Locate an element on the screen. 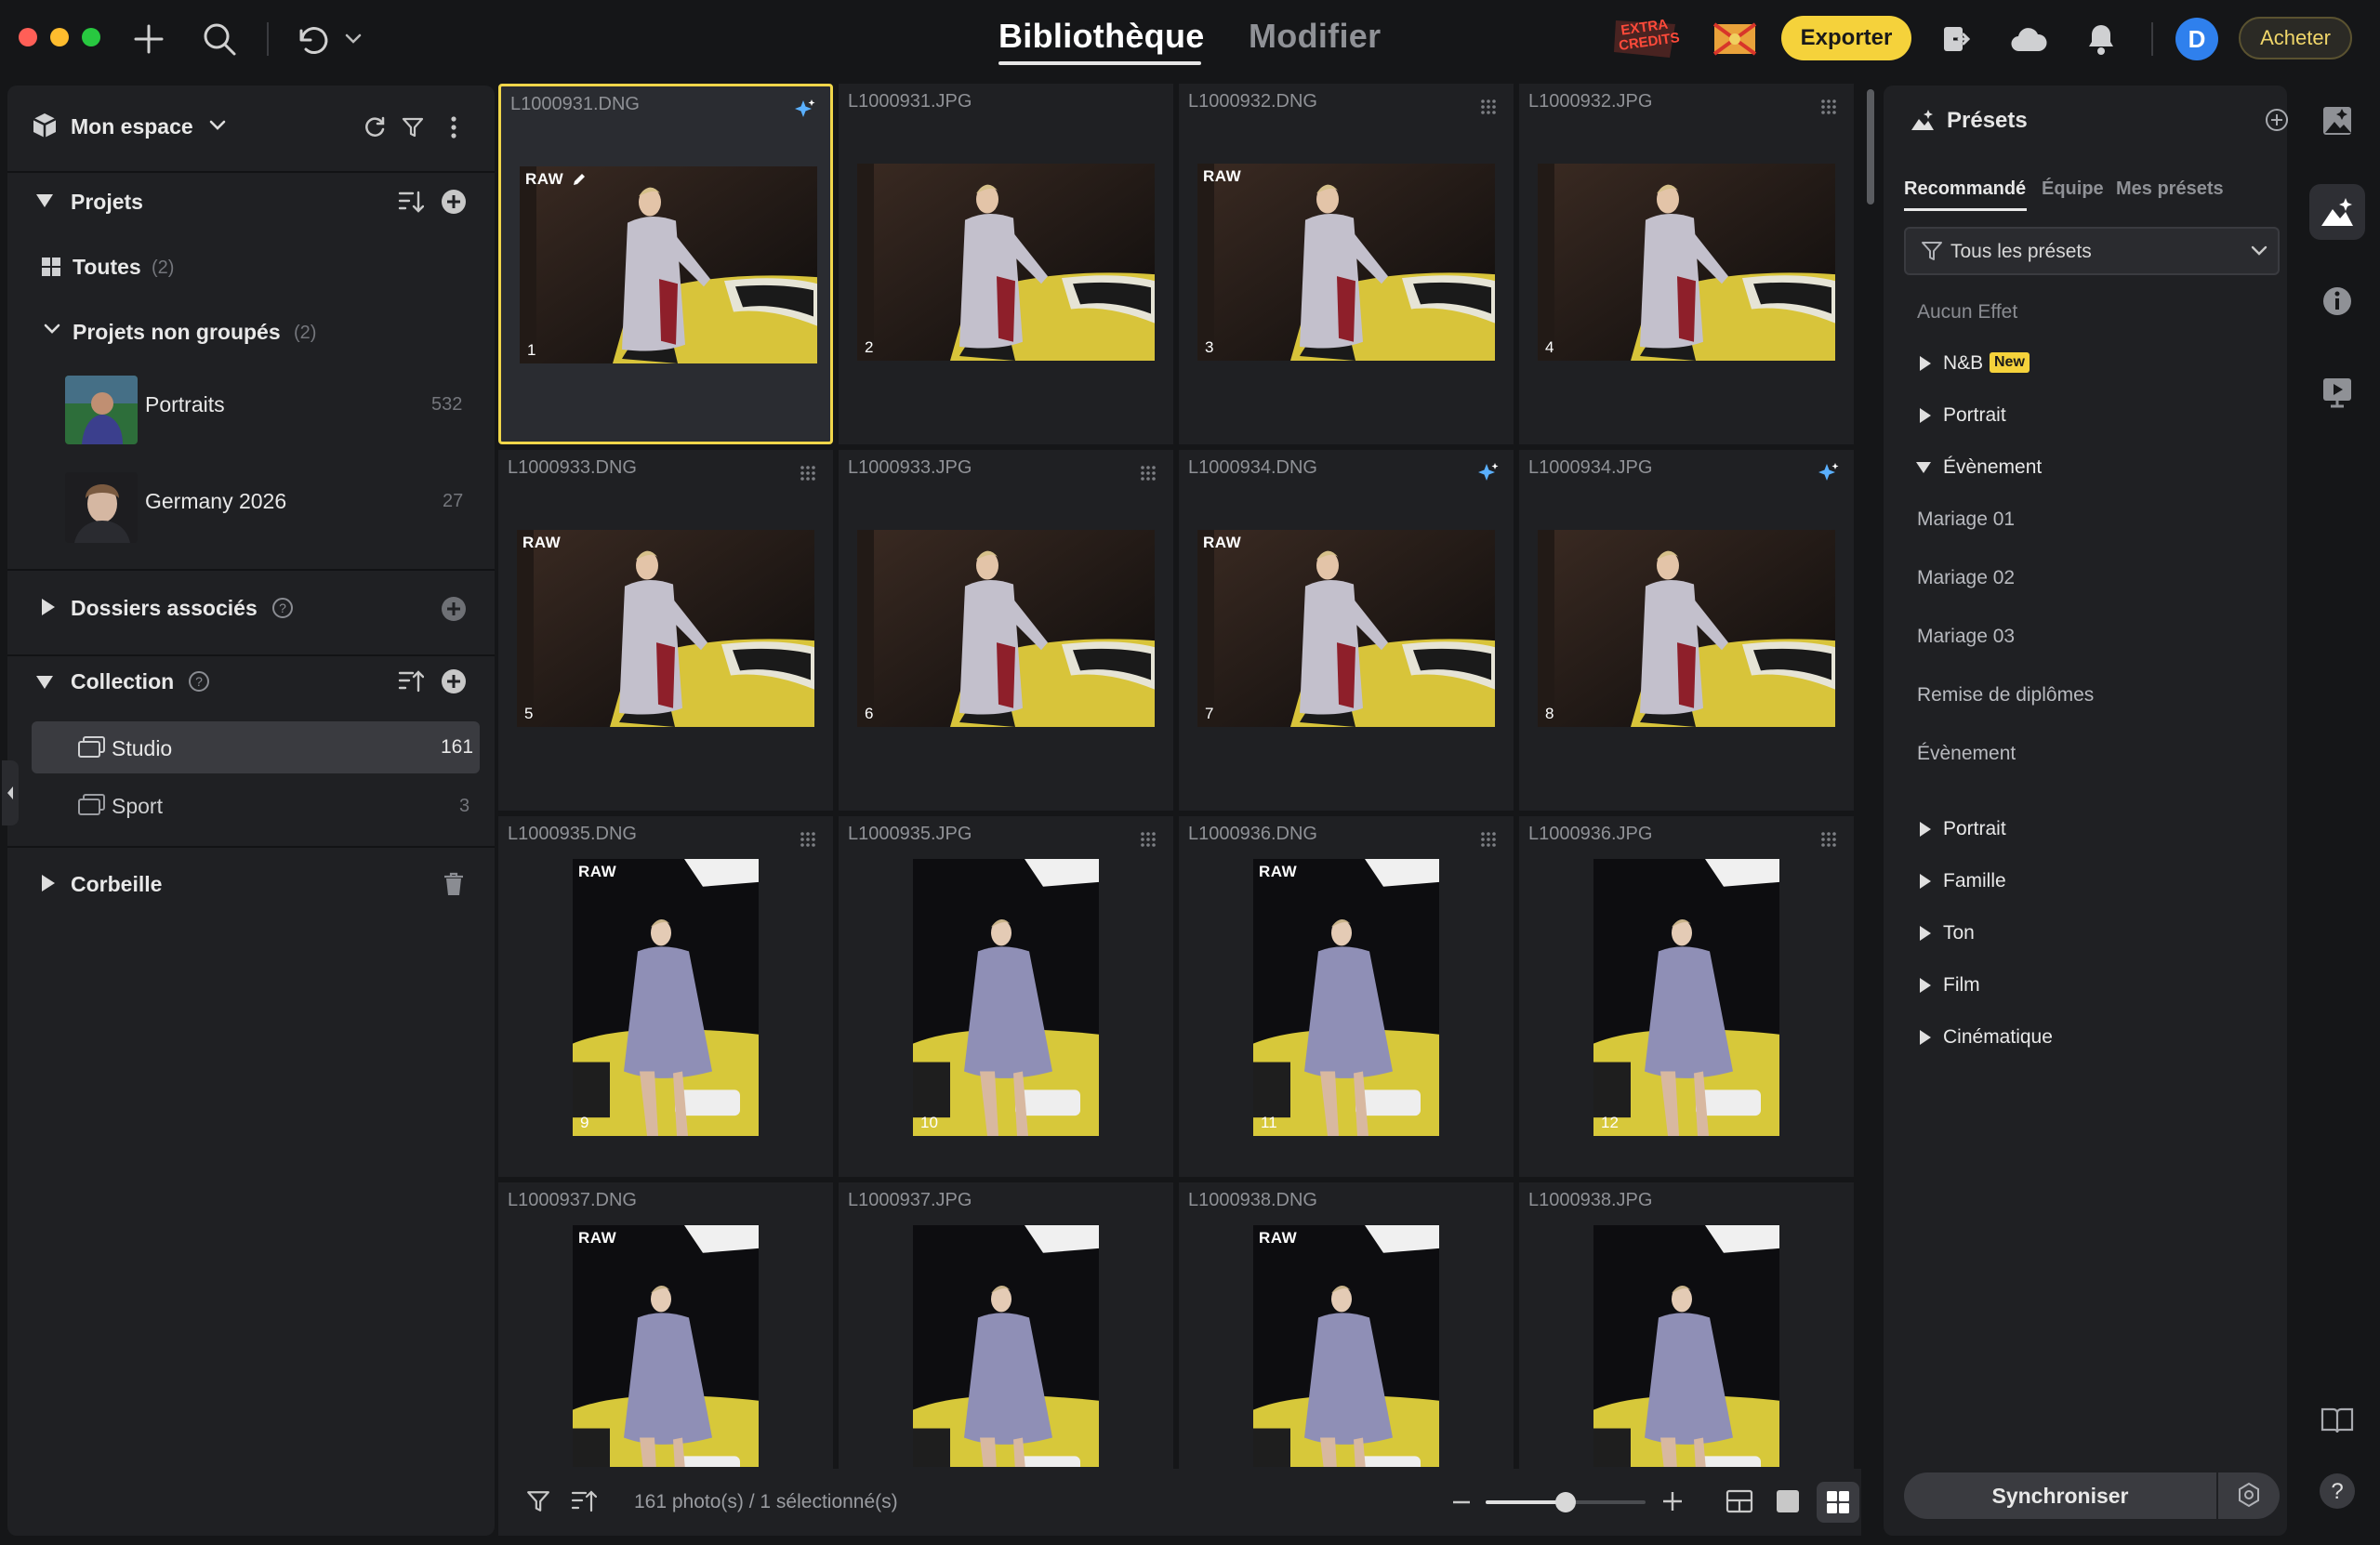 Image resolution: width=2380 pixels, height=1545 pixels. single-view-icon is located at coordinates (1788, 1501).